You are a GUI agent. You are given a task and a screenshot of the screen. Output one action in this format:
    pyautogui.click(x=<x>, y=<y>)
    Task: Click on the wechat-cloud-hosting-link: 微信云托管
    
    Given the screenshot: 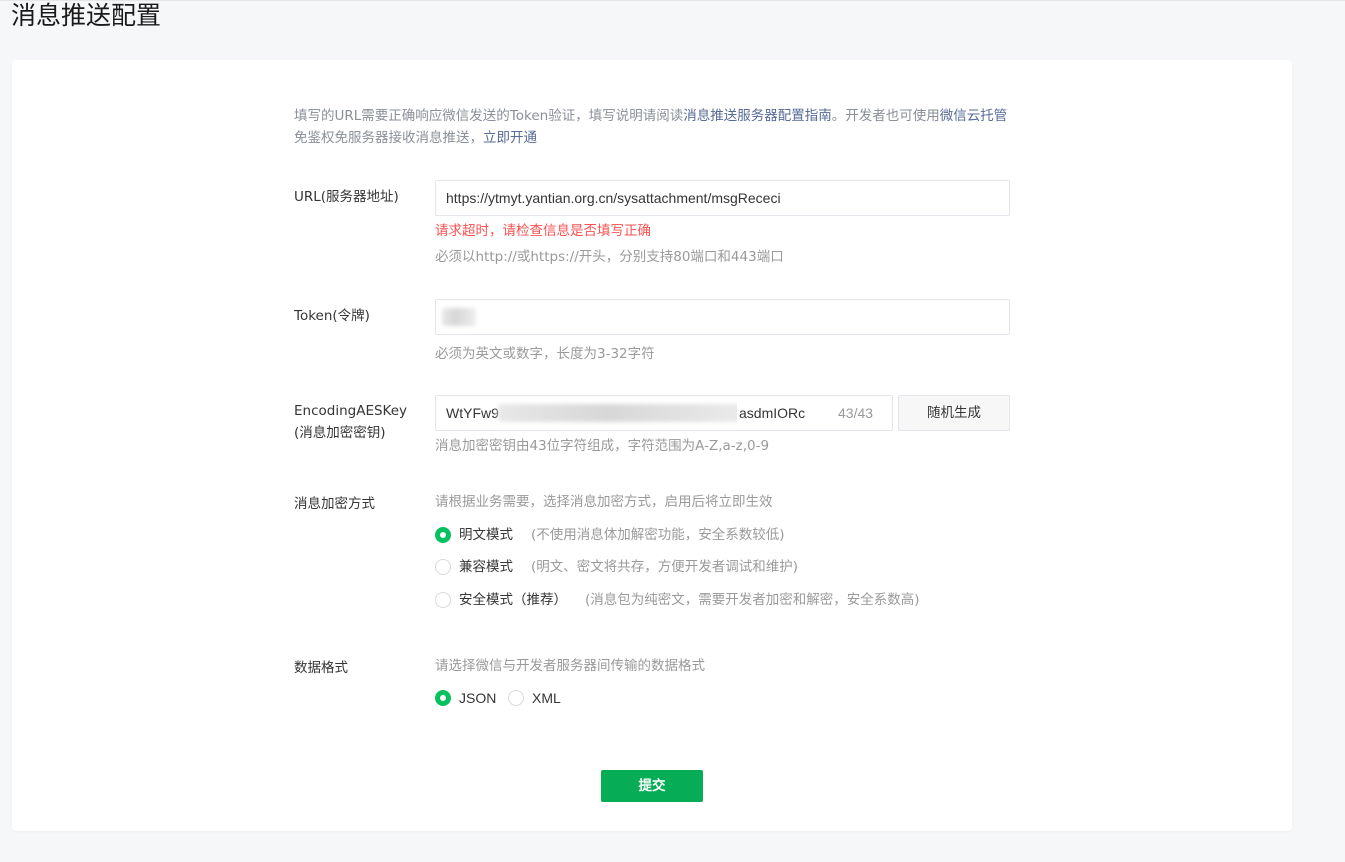 What is the action you would take?
    pyautogui.click(x=974, y=116)
    